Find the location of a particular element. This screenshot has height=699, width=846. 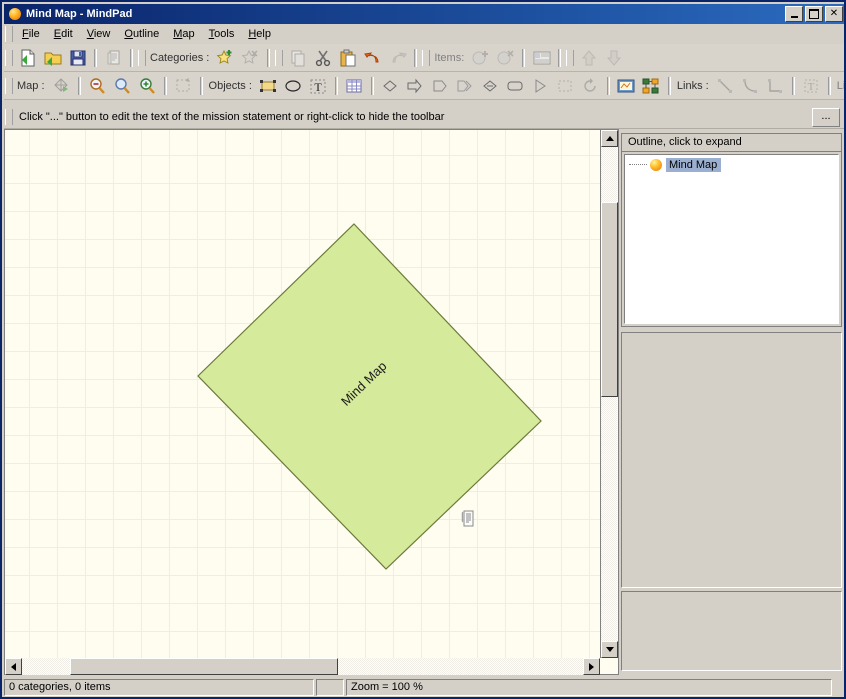

chevron-up-icon is located at coordinates (609, 138).